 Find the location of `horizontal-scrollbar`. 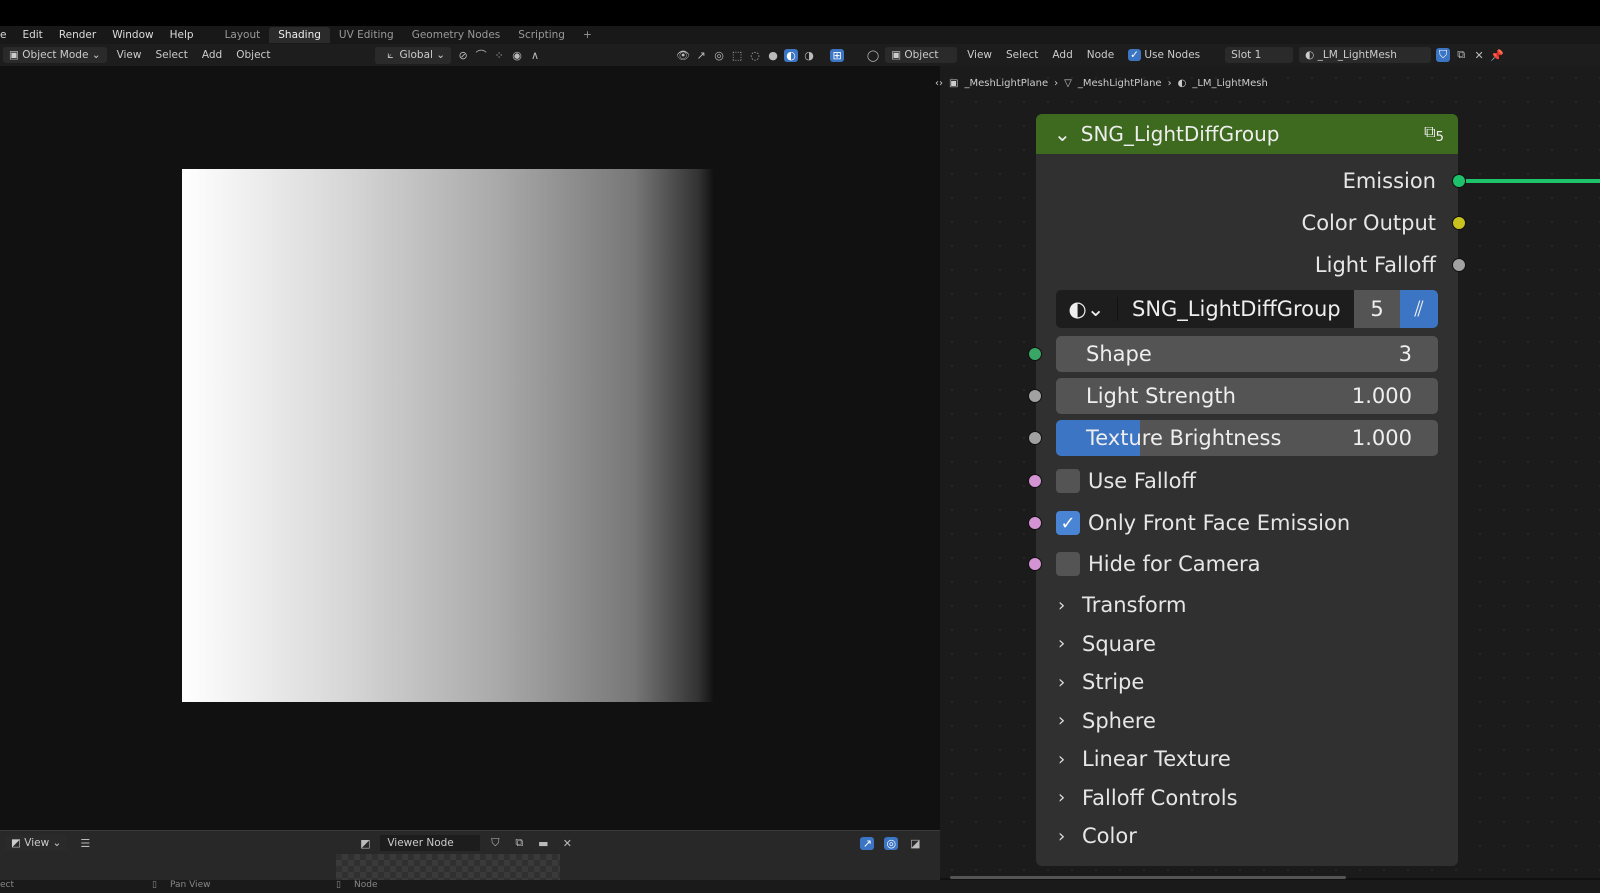

horizontal-scrollbar is located at coordinates (1148, 877).